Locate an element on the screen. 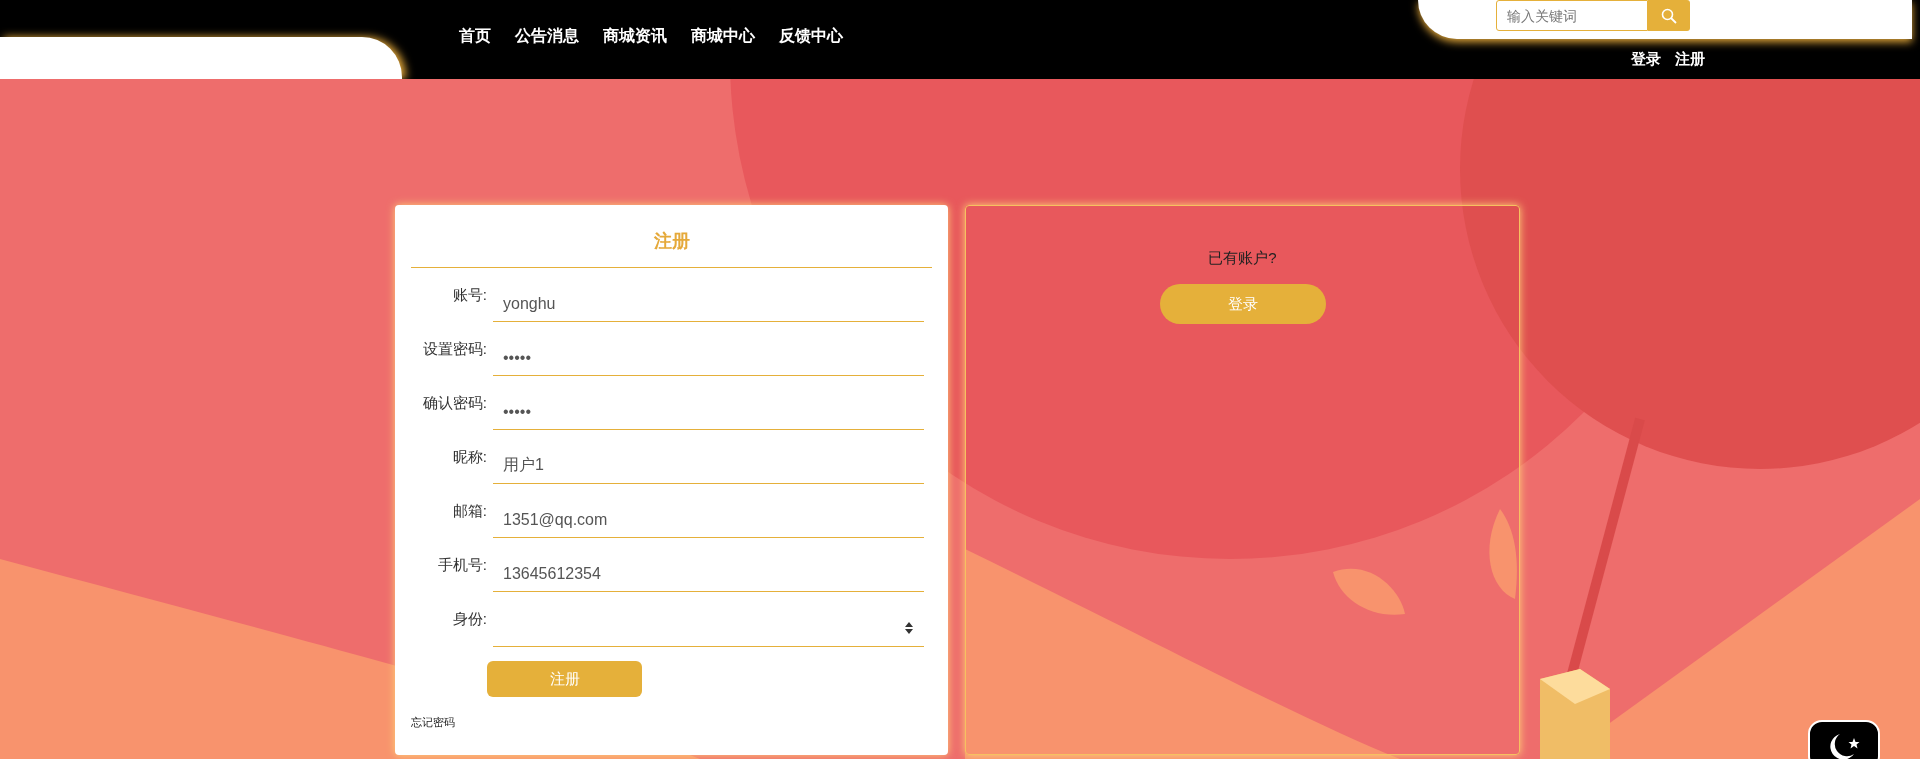 This screenshot has height=759, width=1920. search-field: 输入关键词 is located at coordinates (1572, 15).